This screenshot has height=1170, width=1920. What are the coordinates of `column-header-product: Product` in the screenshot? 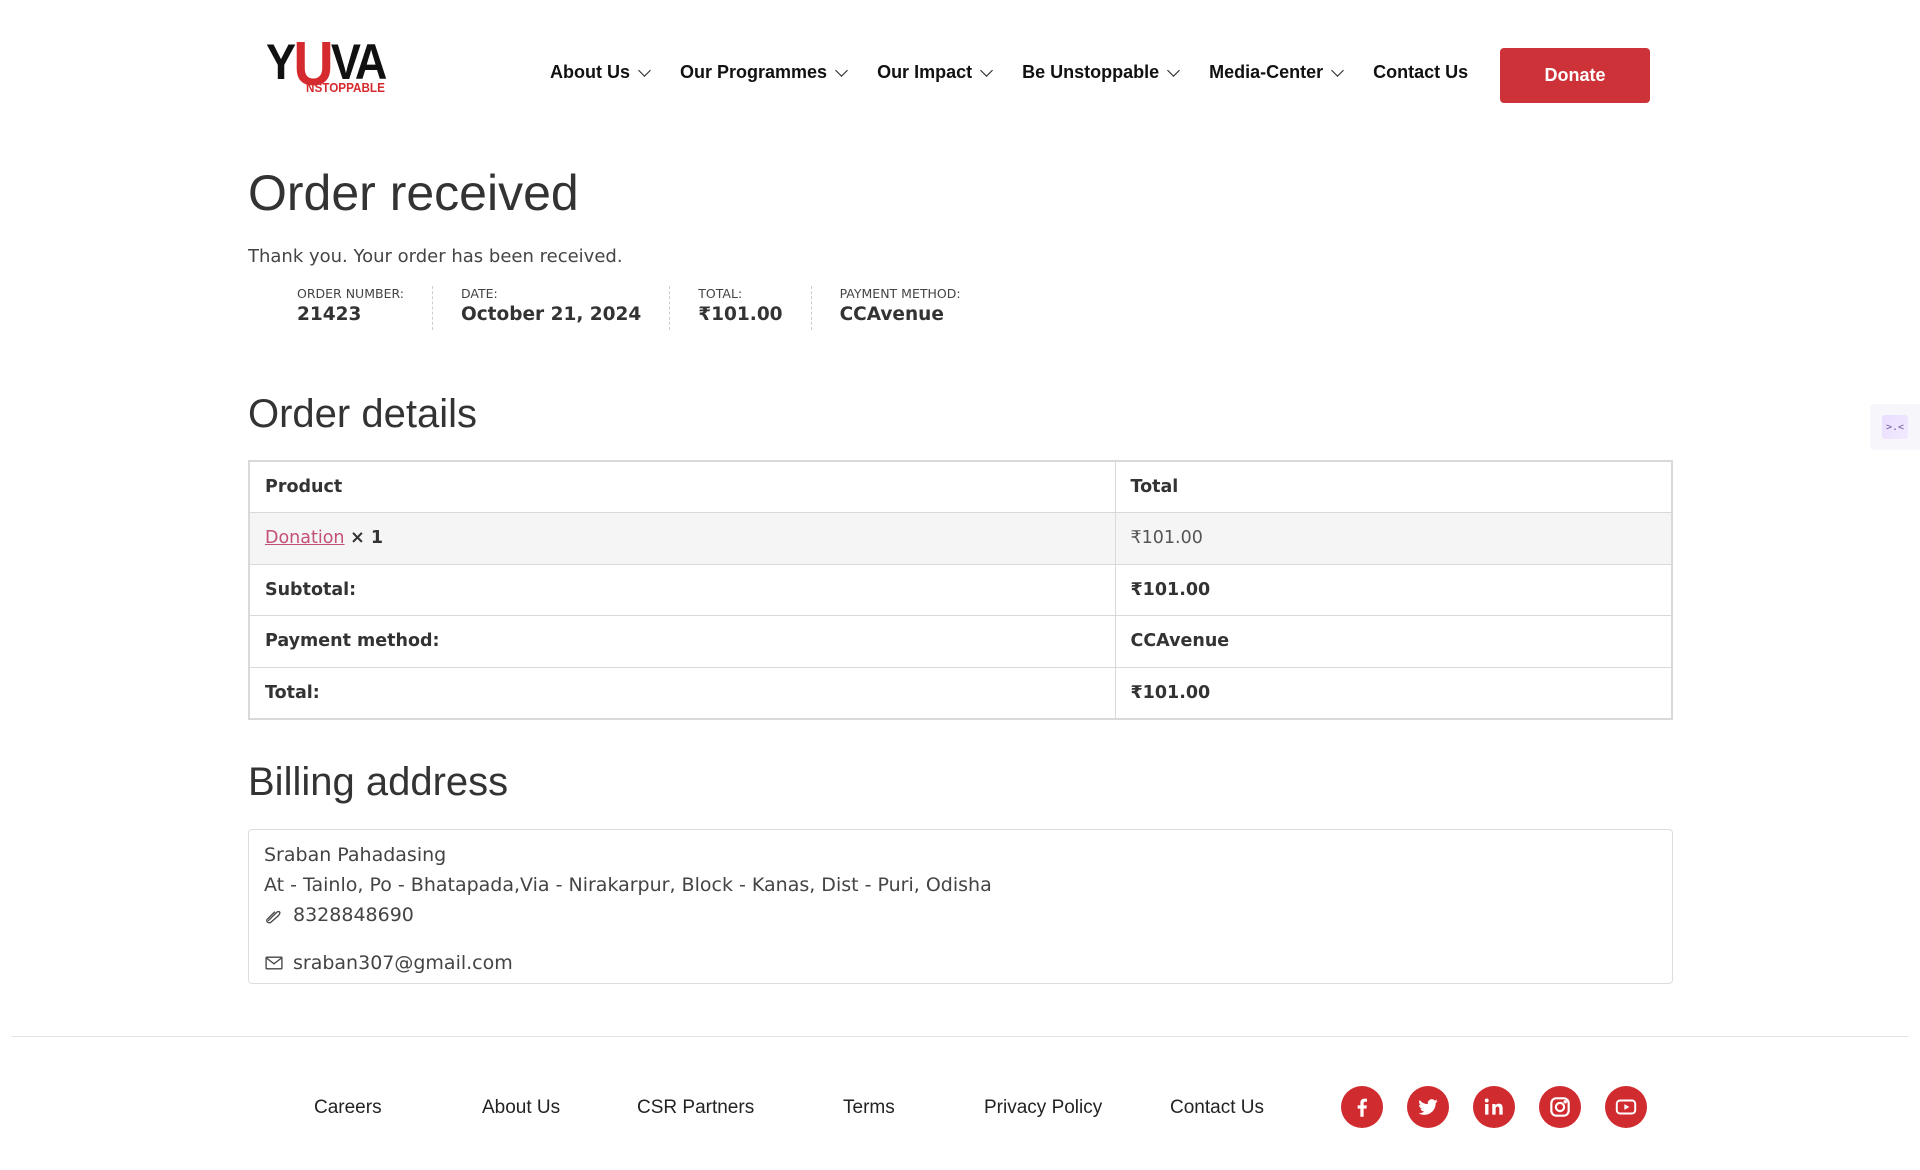 It's located at (682, 486).